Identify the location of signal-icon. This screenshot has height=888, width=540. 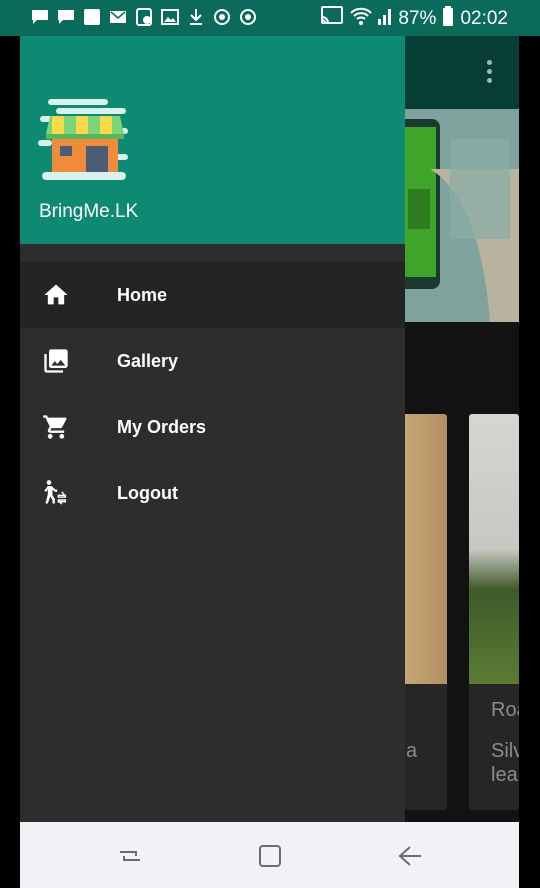
(385, 19).